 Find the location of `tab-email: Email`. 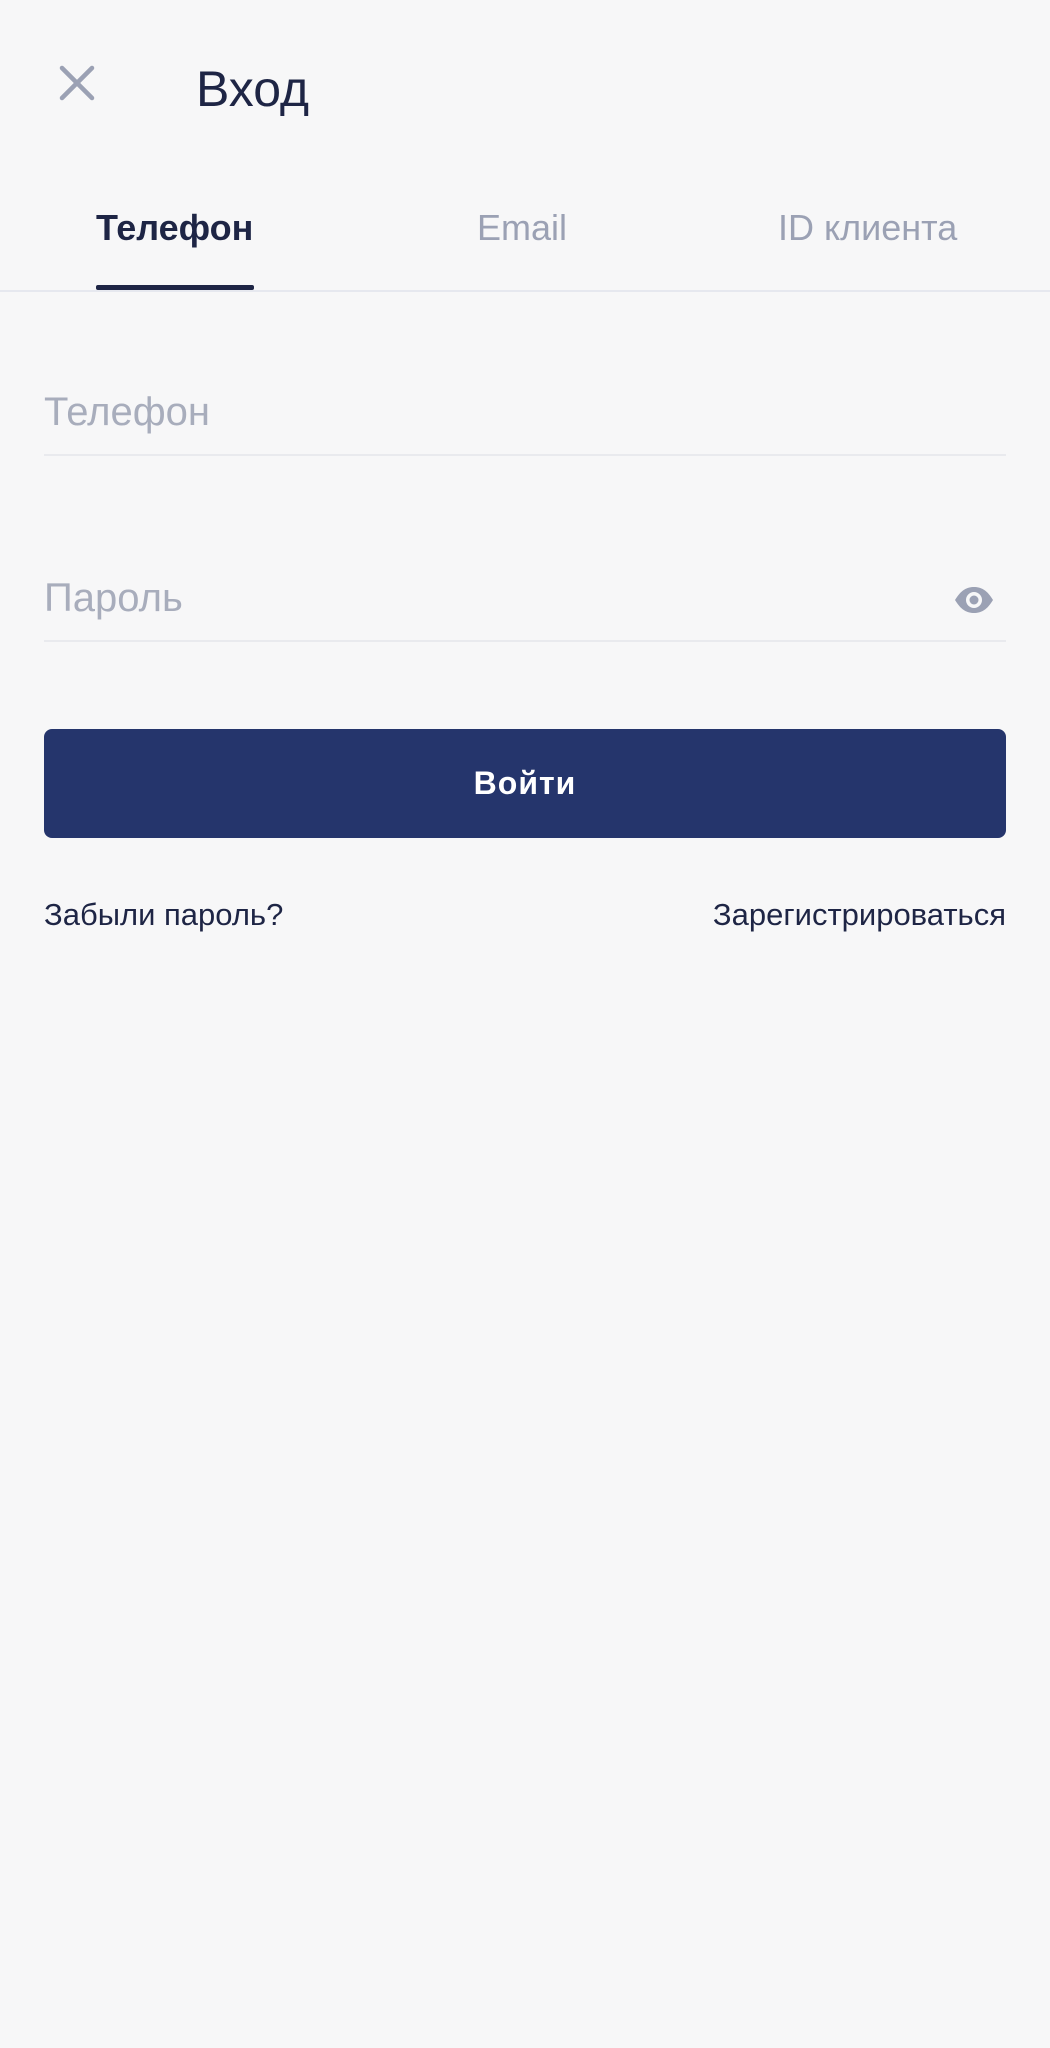

tab-email: Email is located at coordinates (522, 228).